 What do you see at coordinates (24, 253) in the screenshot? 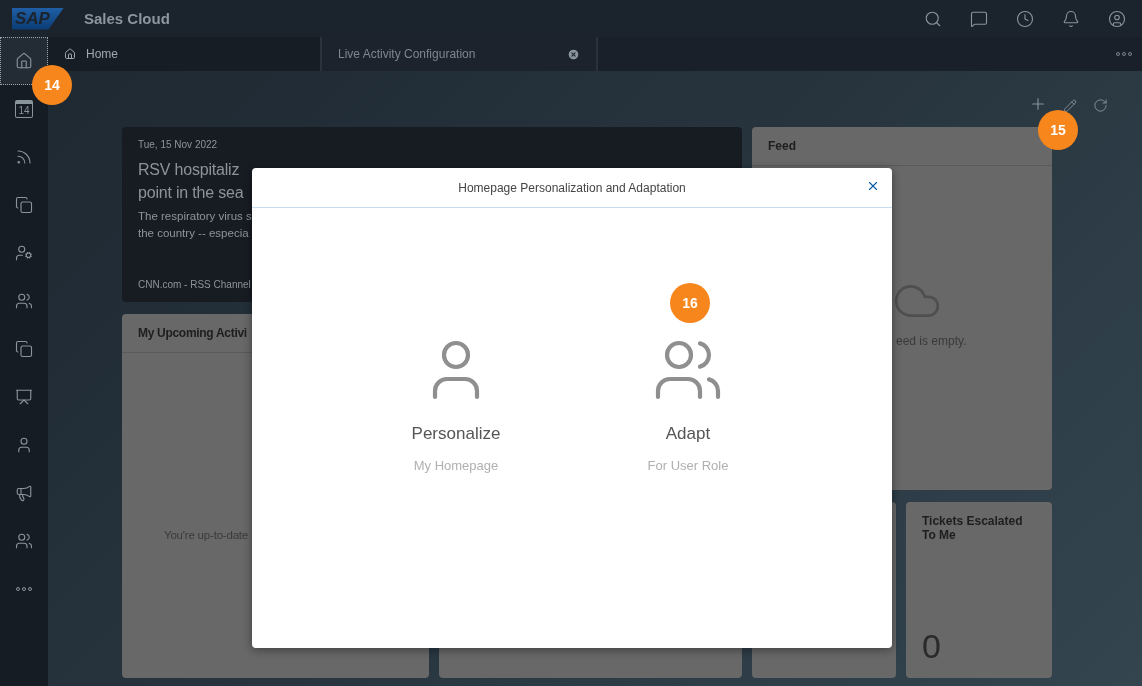
I see `user-gear-icon` at bounding box center [24, 253].